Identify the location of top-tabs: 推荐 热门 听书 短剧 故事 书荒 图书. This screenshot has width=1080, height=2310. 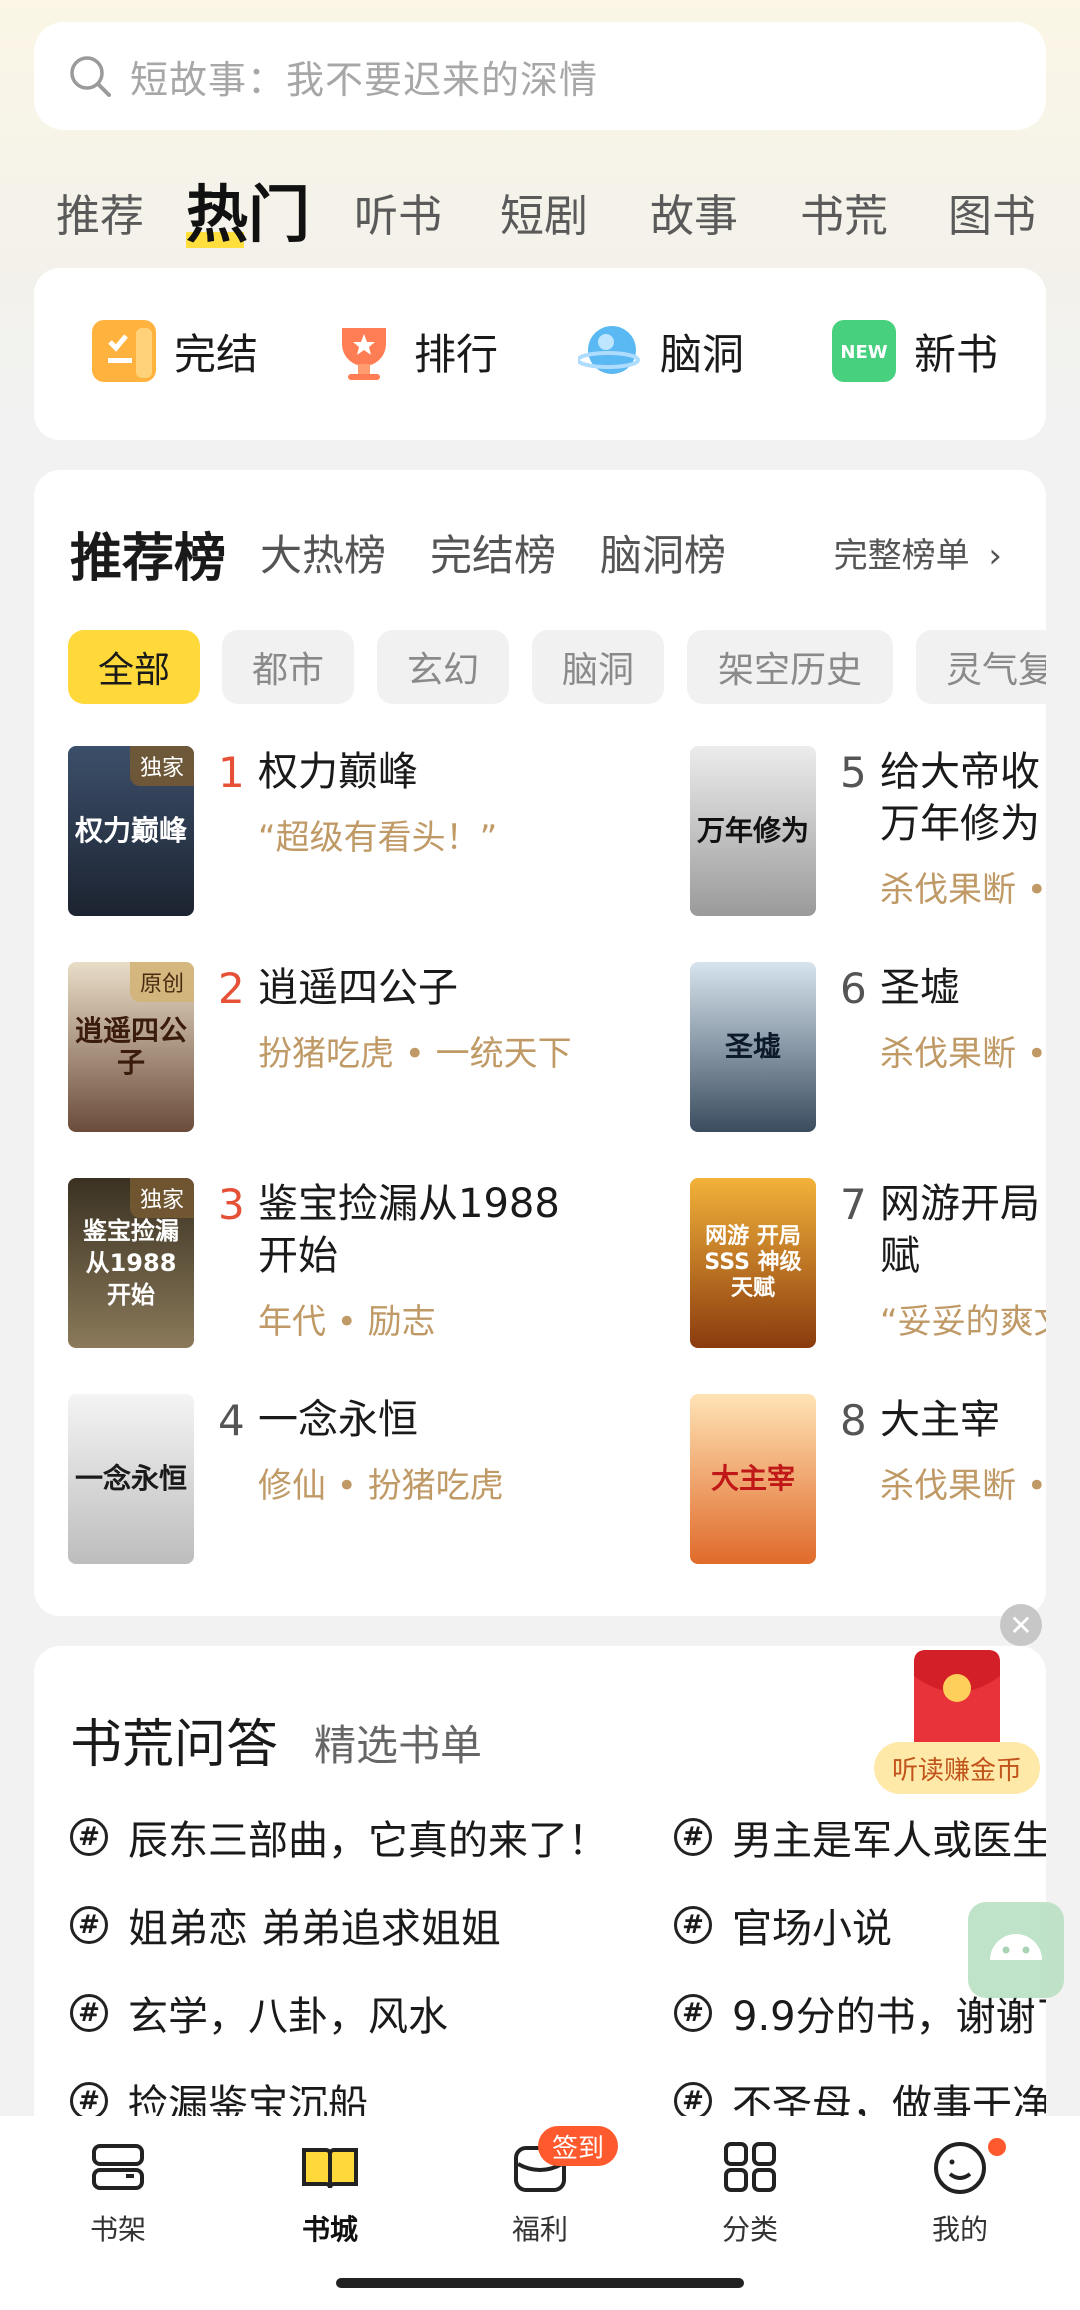
(540, 207).